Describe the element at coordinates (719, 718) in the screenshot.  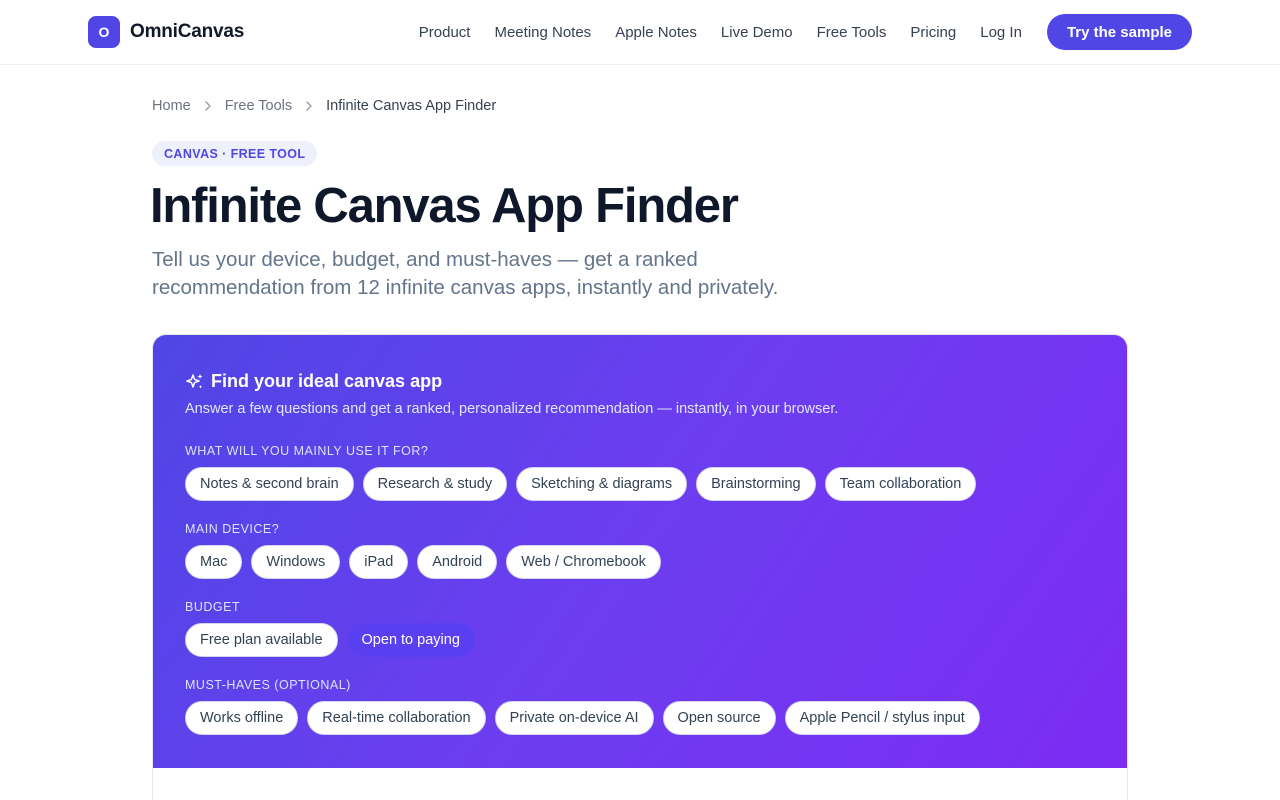
I see `option-open-source: Open source` at that location.